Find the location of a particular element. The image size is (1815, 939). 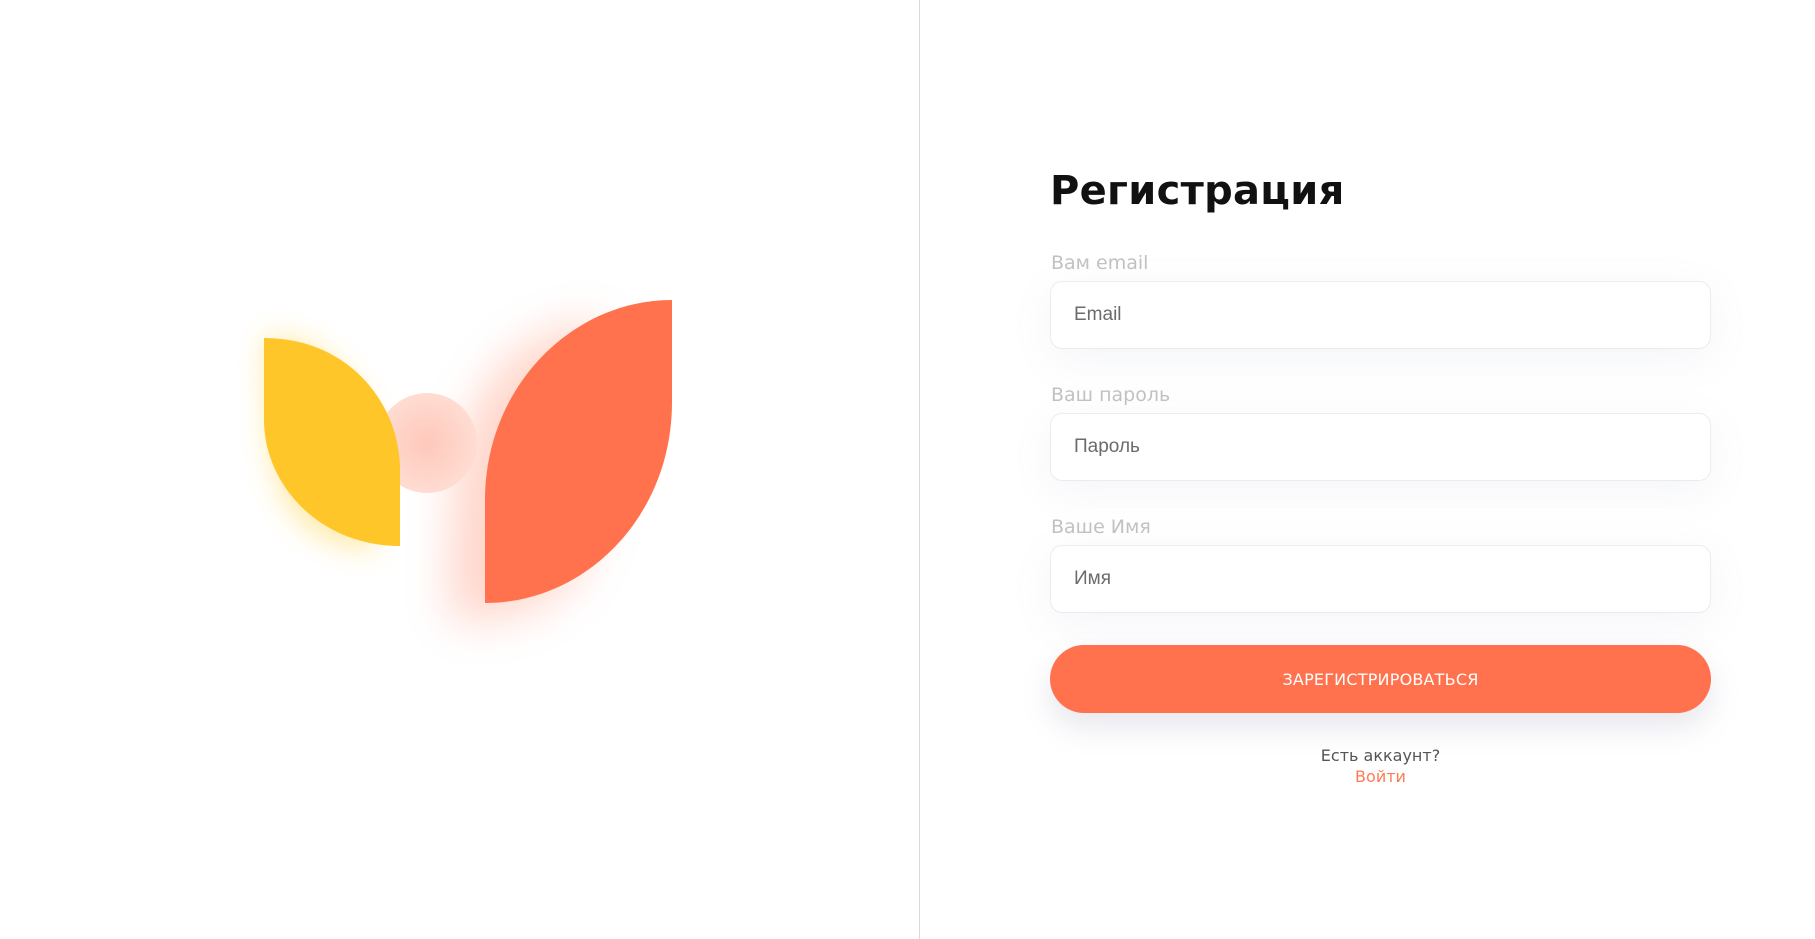

page-title: Регистрация is located at coordinates (1197, 191).